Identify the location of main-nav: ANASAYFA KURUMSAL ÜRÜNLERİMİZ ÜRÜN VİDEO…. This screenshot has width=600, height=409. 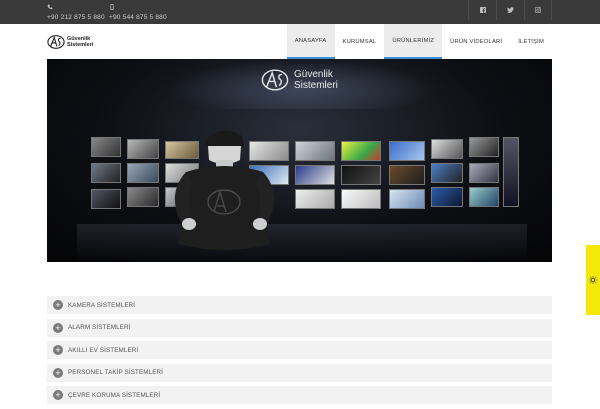
(419, 41).